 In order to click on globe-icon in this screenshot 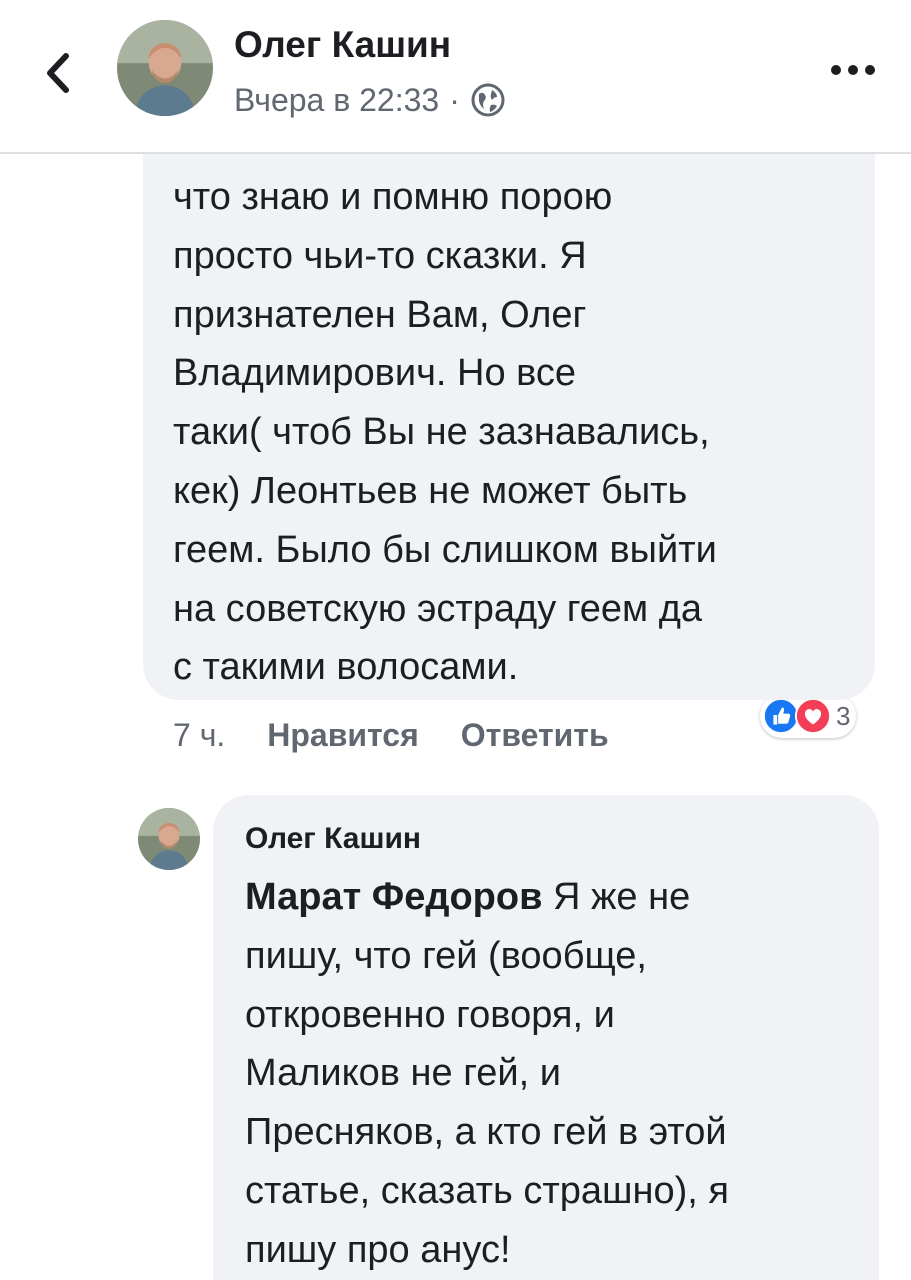, I will do `click(488, 100)`.